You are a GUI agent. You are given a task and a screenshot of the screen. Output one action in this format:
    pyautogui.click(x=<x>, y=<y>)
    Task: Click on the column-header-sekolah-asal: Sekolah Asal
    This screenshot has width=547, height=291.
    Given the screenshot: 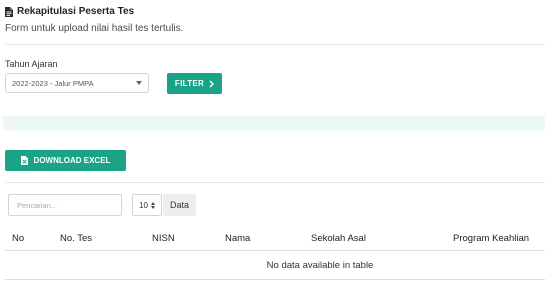 What is the action you would take?
    pyautogui.click(x=338, y=238)
    